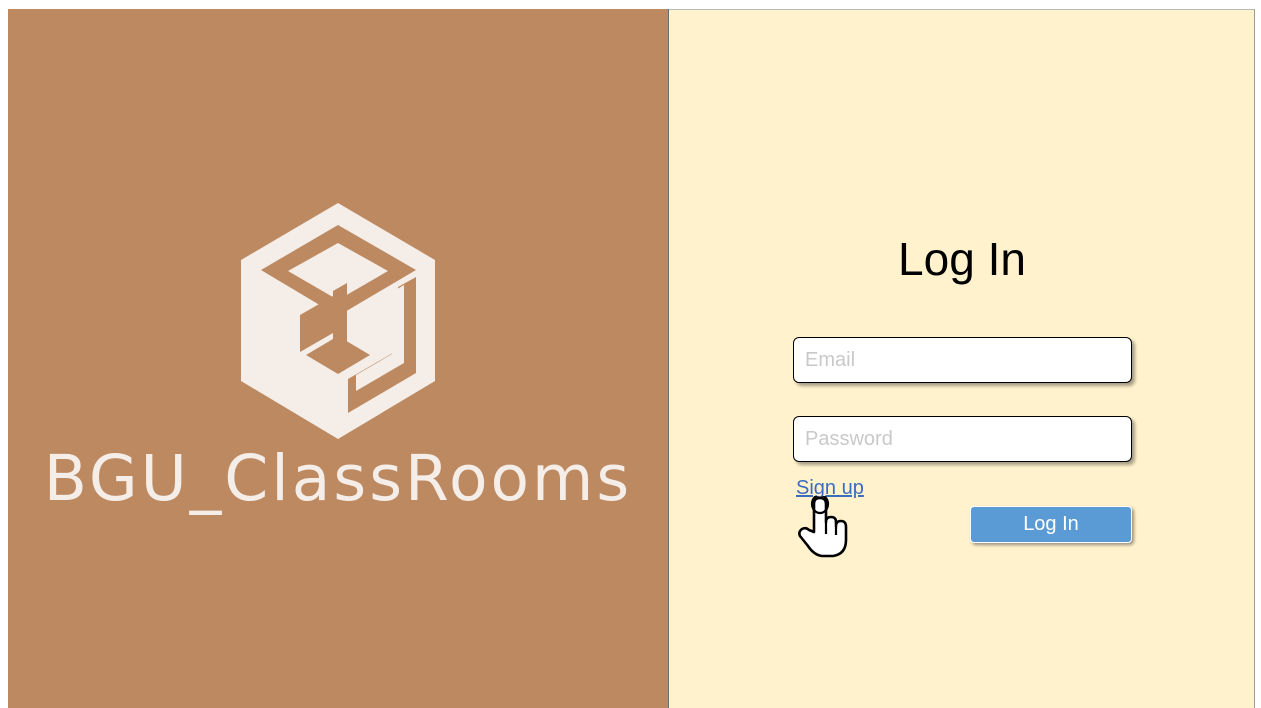 The height and width of the screenshot is (708, 1261). I want to click on log-in-button: Log In, so click(1051, 524).